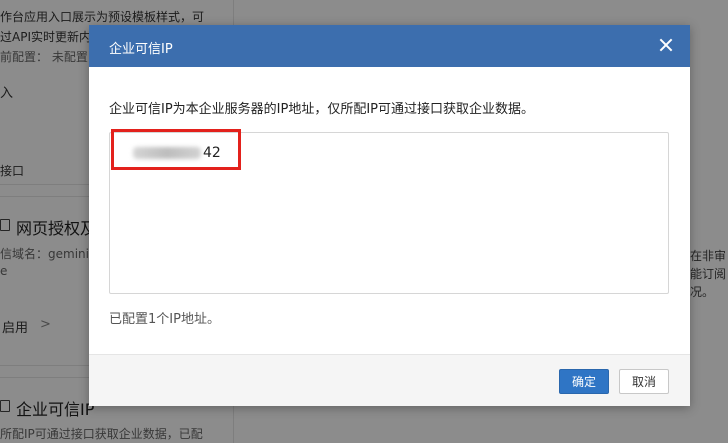  Describe the element at coordinates (389, 46) in the screenshot. I see `dialog-header: 企业可信IP` at that location.